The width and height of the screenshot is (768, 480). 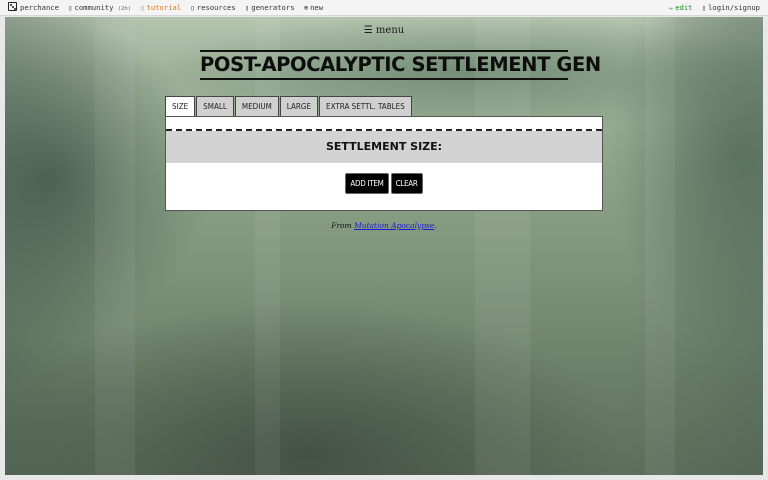 What do you see at coordinates (12, 6) in the screenshot?
I see `dice-icon` at bounding box center [12, 6].